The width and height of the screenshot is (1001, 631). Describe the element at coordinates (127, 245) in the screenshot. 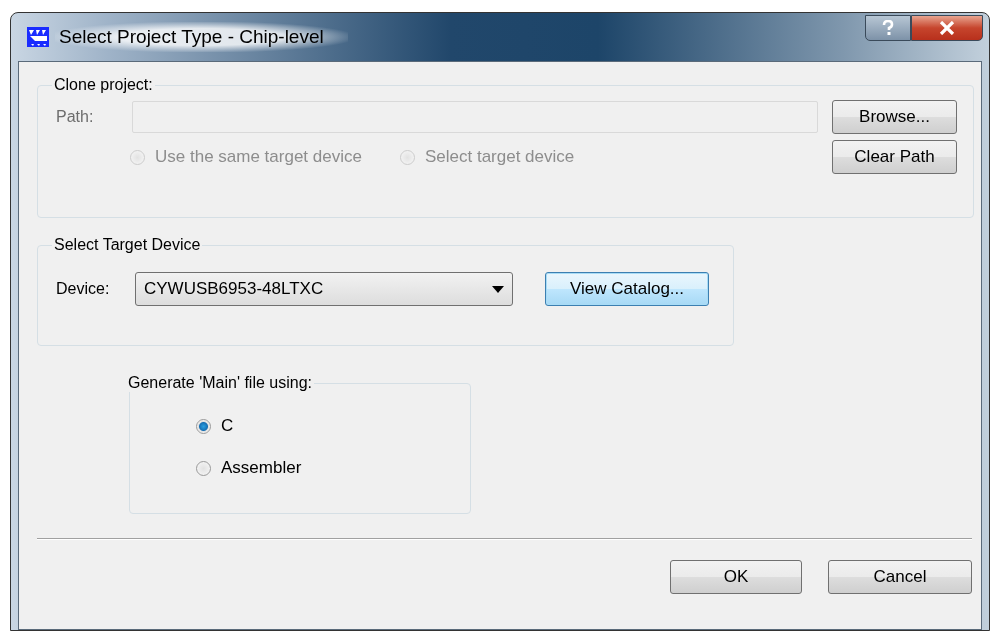

I see `group-label: Select Target Device` at that location.